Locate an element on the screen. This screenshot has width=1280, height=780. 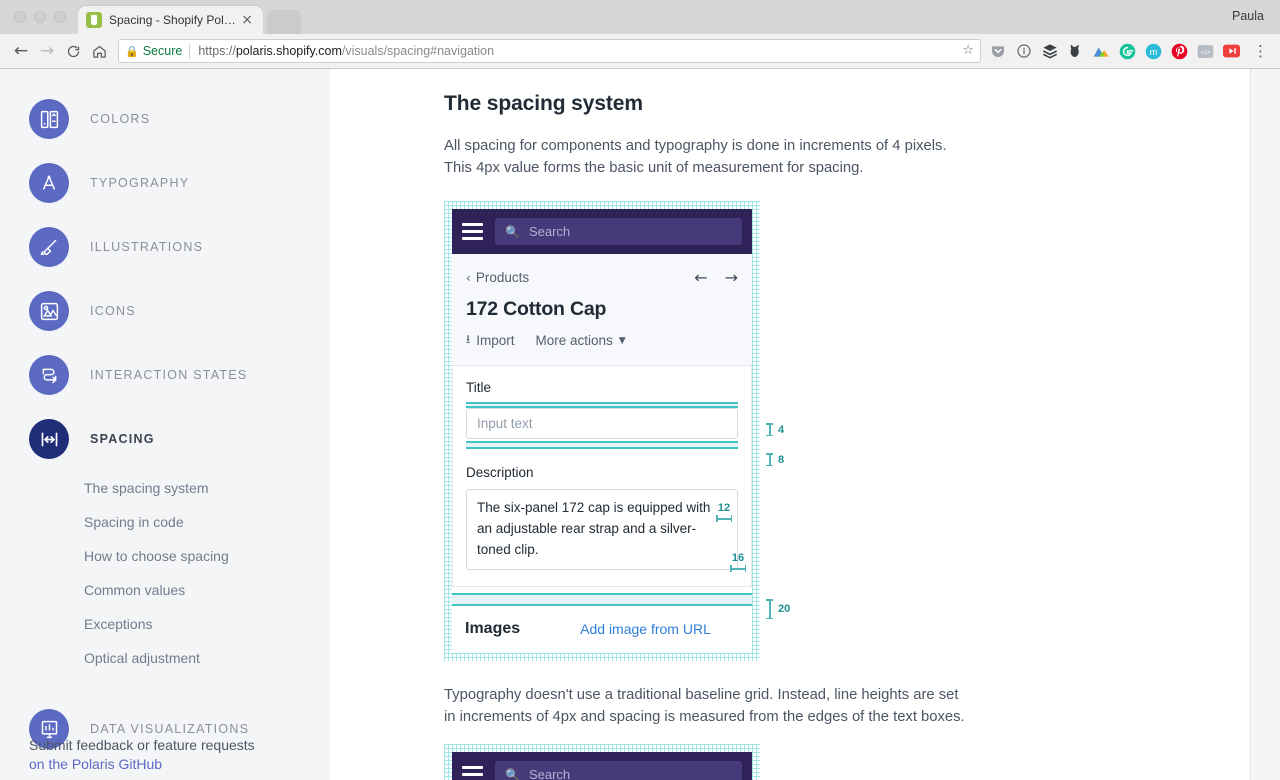
forward-icon: → is located at coordinates (47, 51).